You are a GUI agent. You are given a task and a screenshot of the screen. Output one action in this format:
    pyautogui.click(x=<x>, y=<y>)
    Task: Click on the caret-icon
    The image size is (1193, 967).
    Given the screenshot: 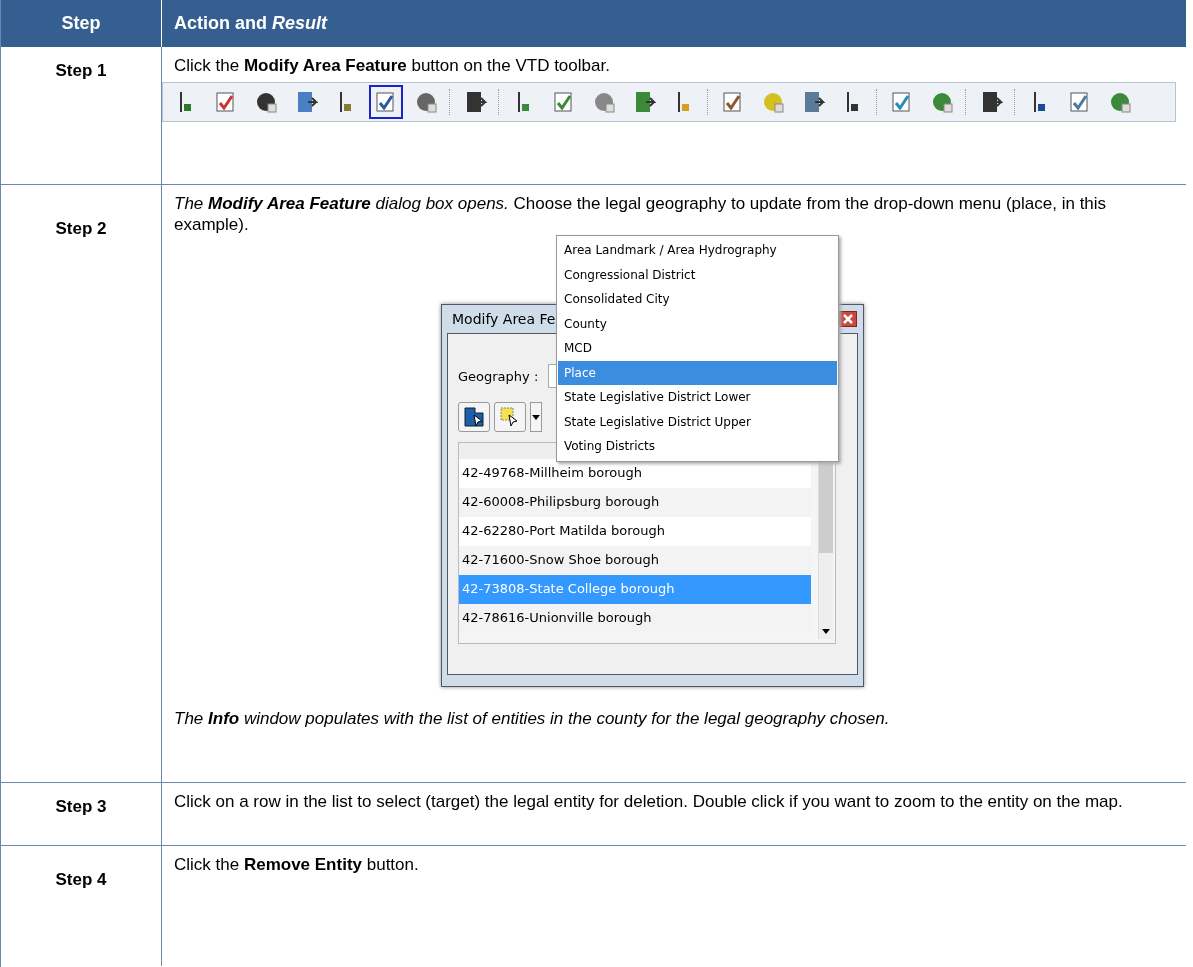 What is the action you would take?
    pyautogui.click(x=536, y=417)
    